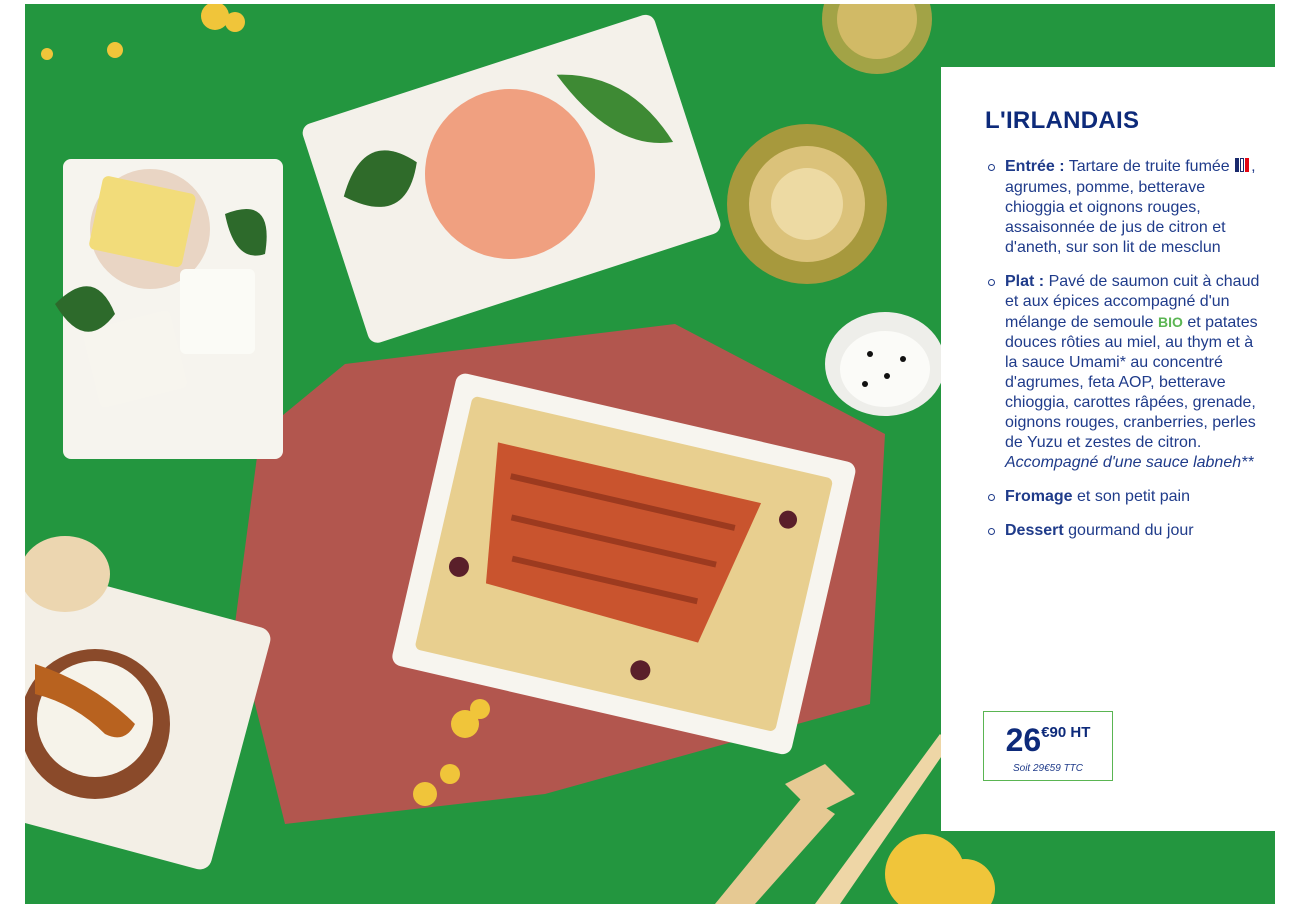 The width and height of the screenshot is (1292, 906). Describe the element at coordinates (1149, 166) in the screenshot. I see `course-description: Tartare de truite fumée` at that location.